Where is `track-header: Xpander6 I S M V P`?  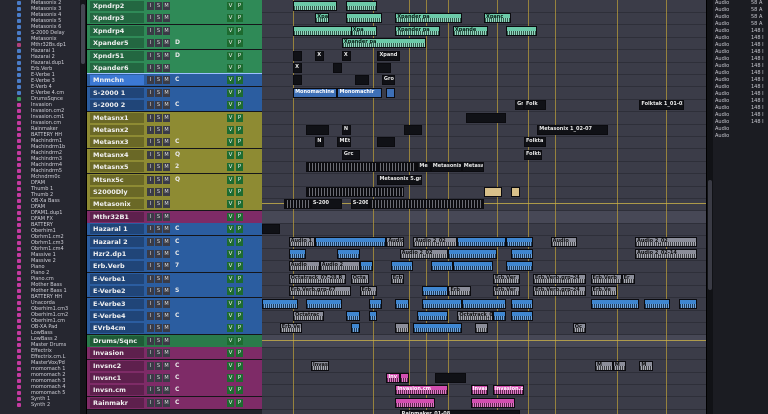 track-header: Xpander6 I S M V P is located at coordinates (174, 68).